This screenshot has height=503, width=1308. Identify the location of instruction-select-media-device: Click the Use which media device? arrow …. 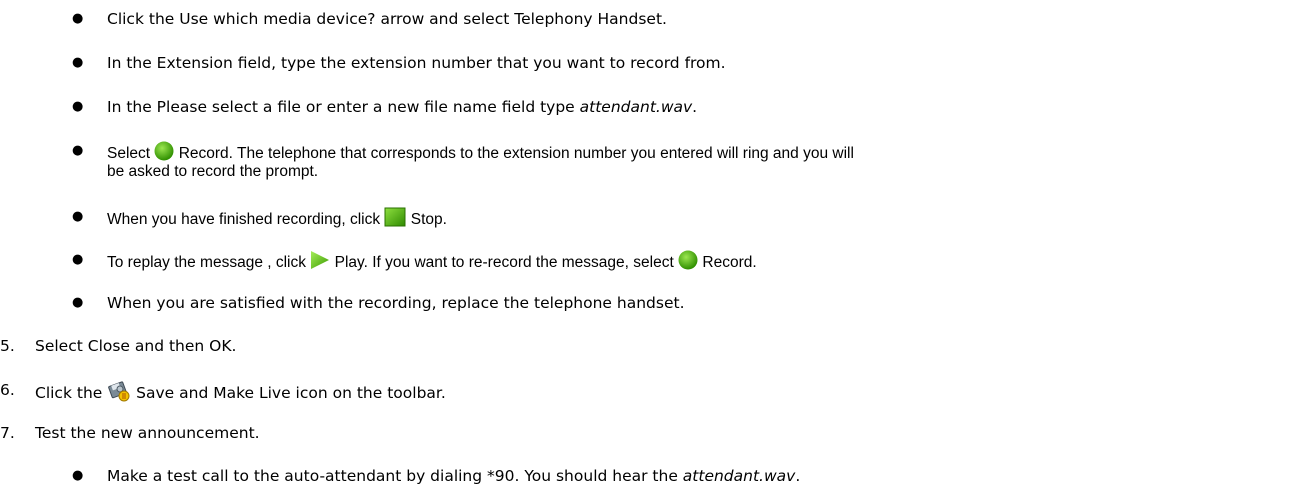
(387, 19).